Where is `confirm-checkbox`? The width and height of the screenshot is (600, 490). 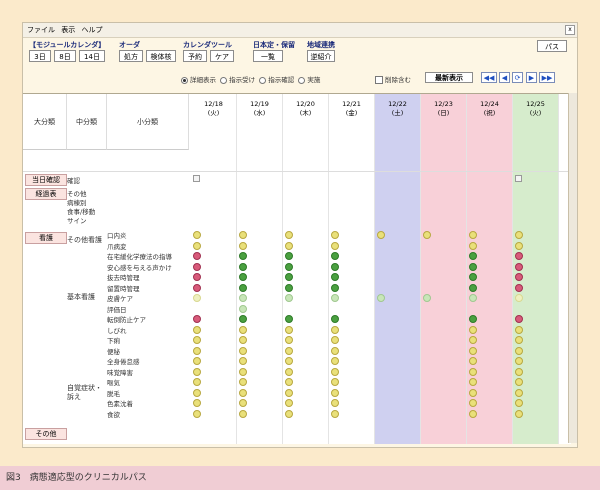 confirm-checkbox is located at coordinates (196, 178).